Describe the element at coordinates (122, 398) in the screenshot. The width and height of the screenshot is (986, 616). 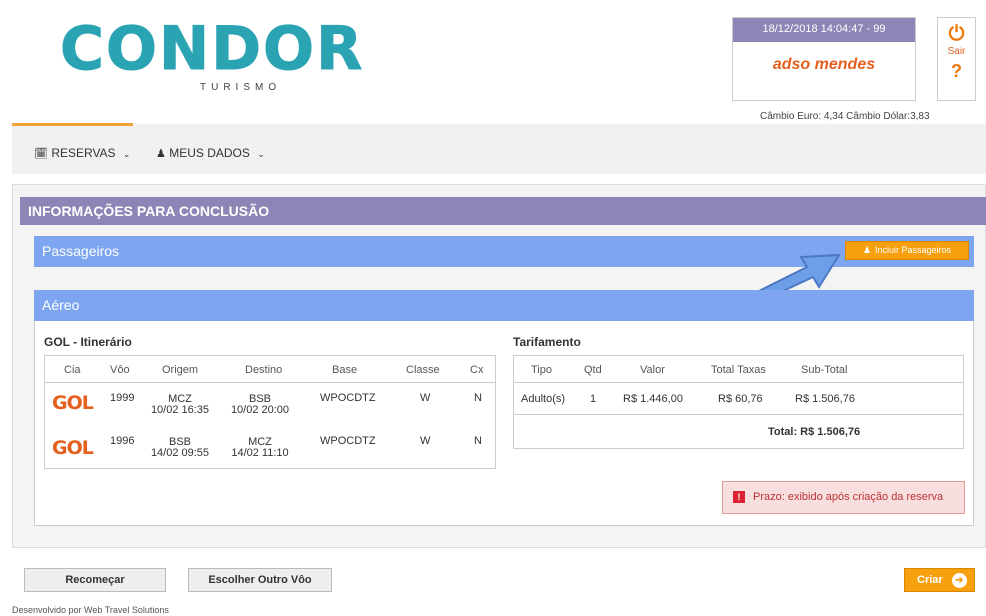
I see `flight-number: 1999` at that location.